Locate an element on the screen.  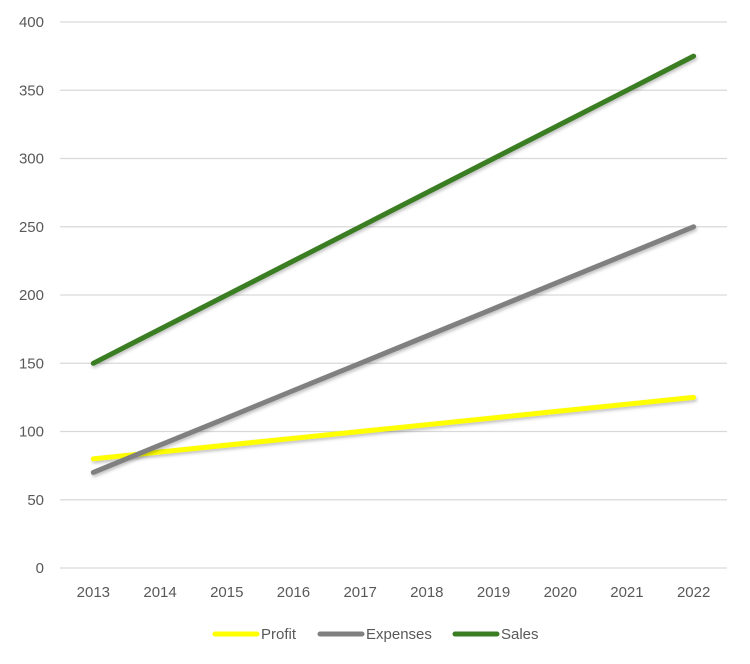
y-tick-label: 300 is located at coordinates (31, 159).